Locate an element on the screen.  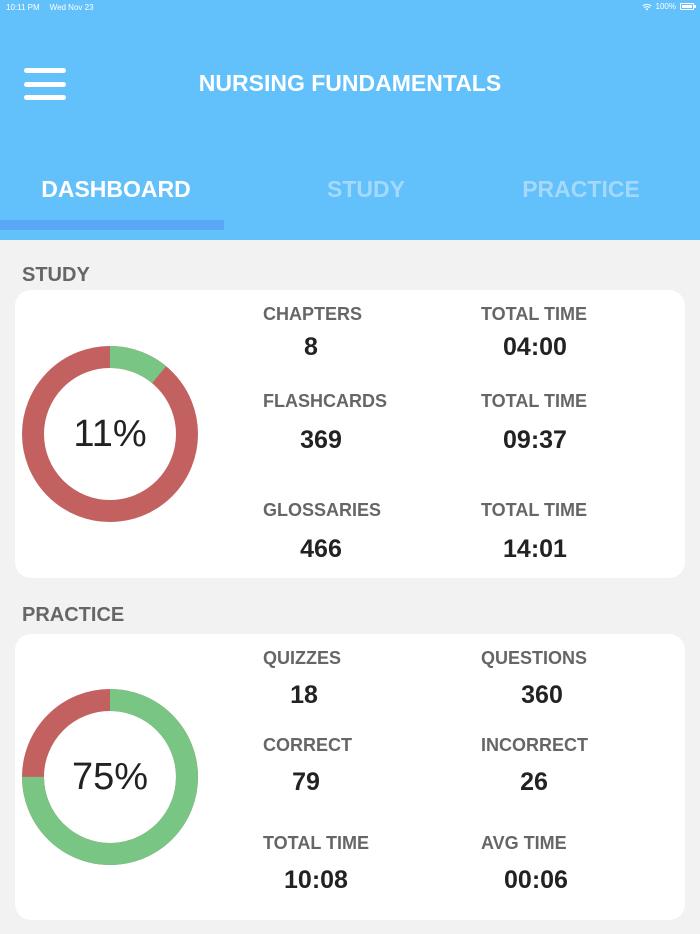
study-progress-ring: 11% is located at coordinates (110, 434).